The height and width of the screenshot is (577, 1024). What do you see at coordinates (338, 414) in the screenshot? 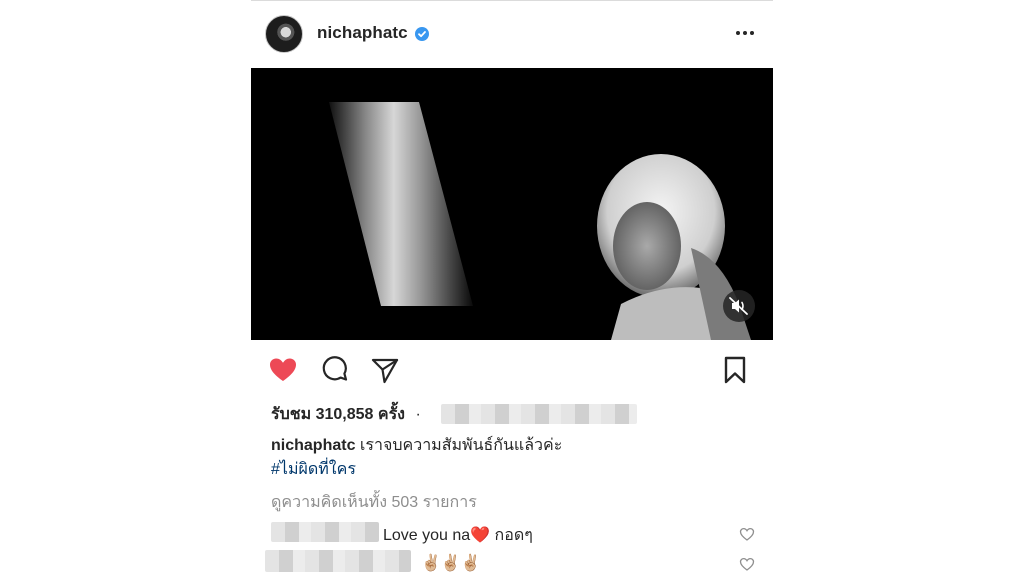
I see `views-text: รับชม 310,858 ครั้ง` at bounding box center [338, 414].